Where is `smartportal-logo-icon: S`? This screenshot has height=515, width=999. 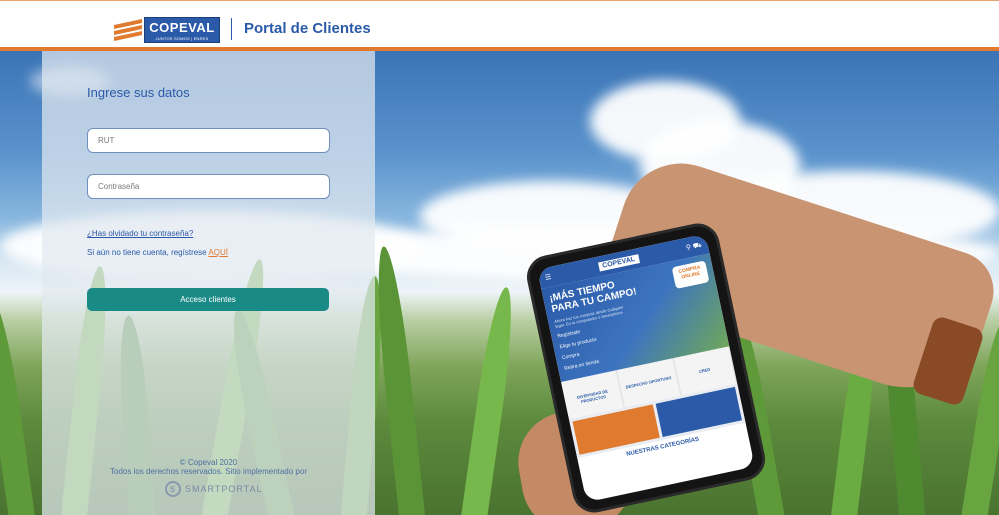
smartportal-logo-icon: S is located at coordinates (173, 489).